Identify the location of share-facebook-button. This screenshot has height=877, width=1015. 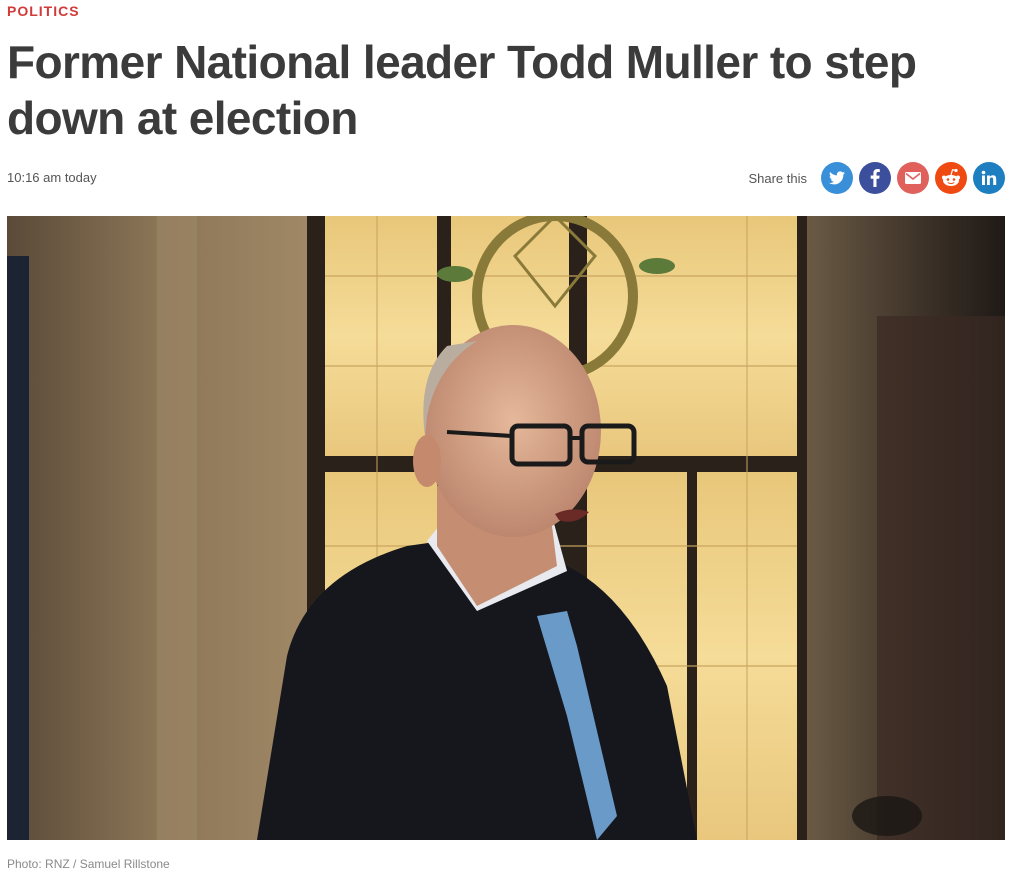
(875, 178).